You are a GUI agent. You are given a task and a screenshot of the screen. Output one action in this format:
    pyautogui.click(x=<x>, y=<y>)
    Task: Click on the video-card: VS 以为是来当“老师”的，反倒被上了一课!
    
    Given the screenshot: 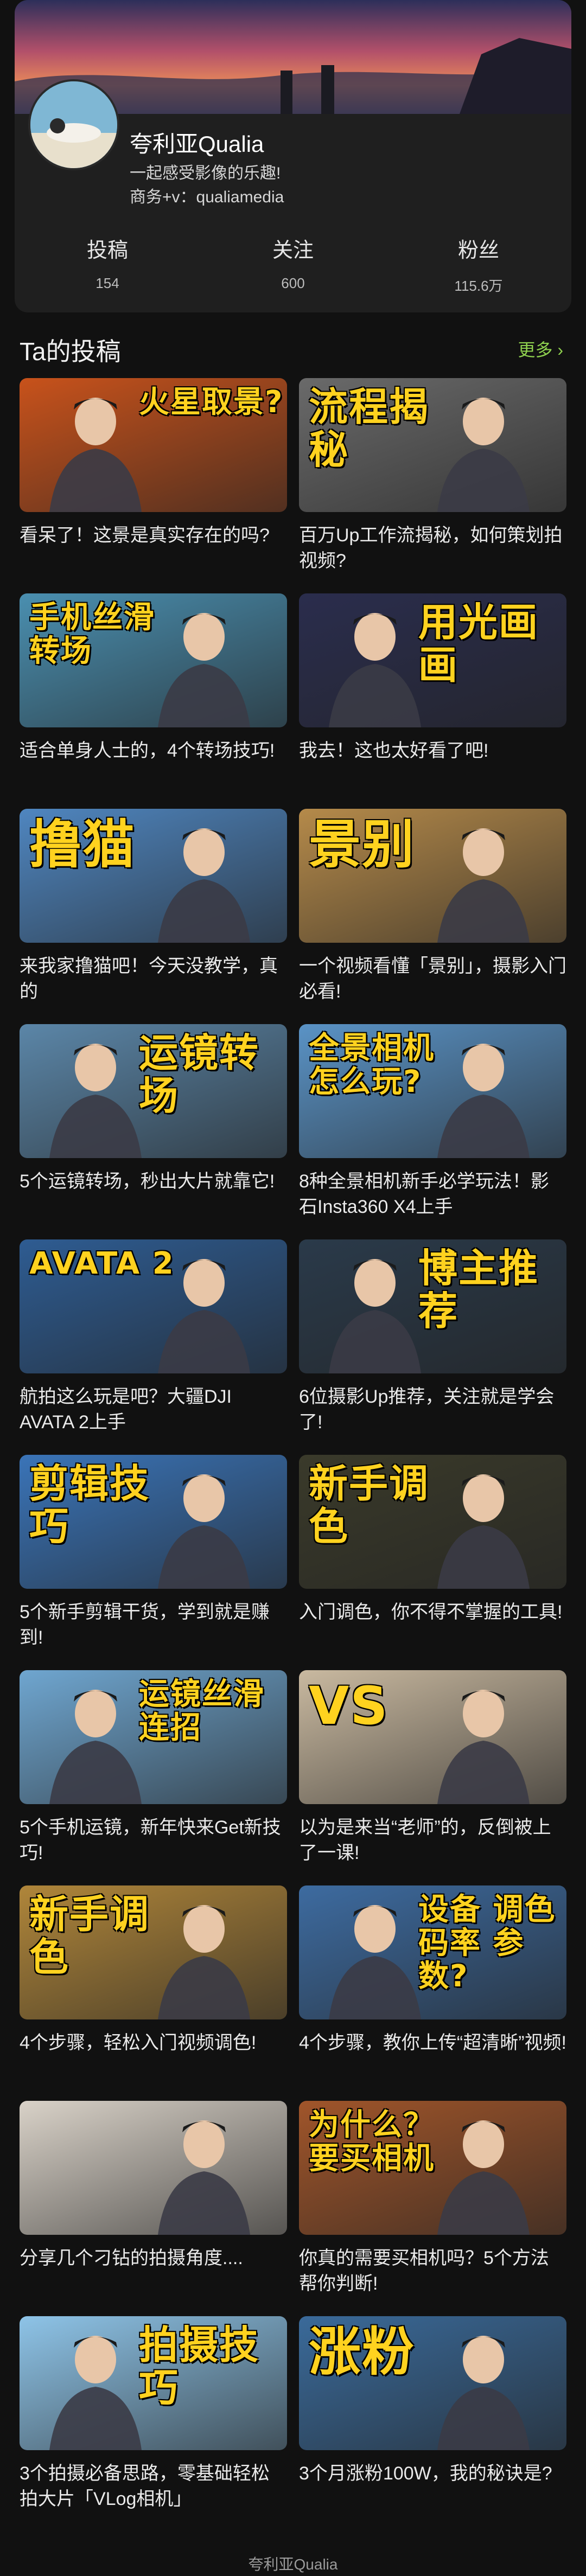 What is the action you would take?
    pyautogui.click(x=433, y=1768)
    